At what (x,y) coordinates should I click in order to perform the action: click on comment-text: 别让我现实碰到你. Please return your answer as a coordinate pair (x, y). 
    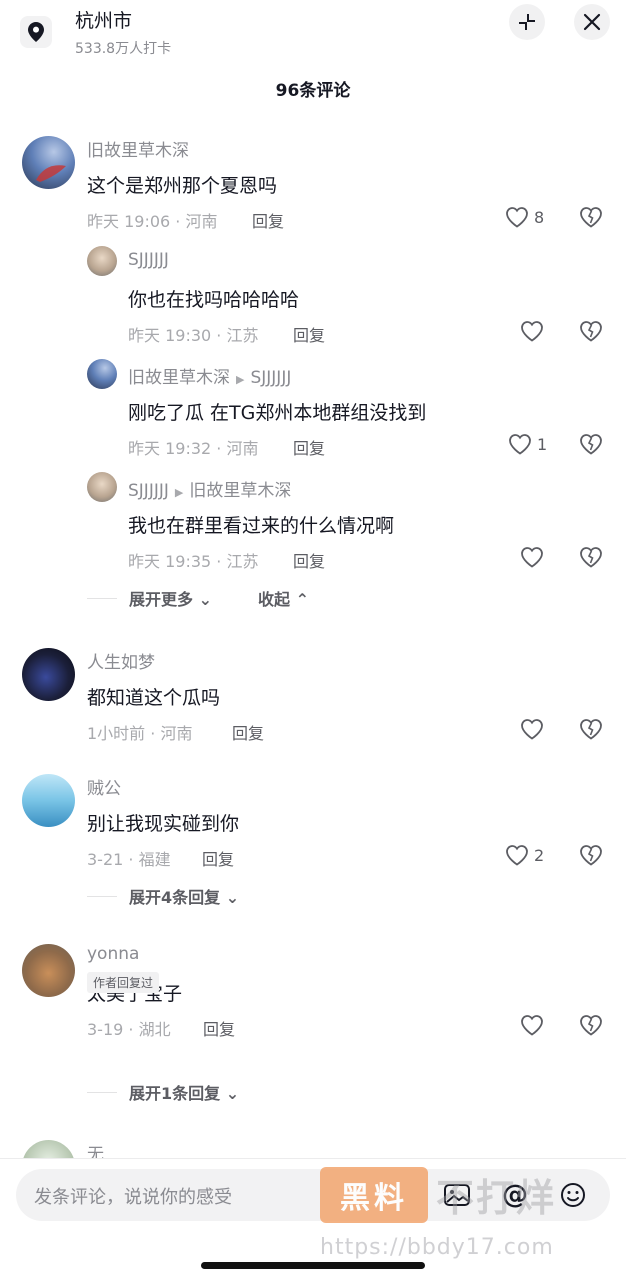
    Looking at the image, I should click on (163, 822).